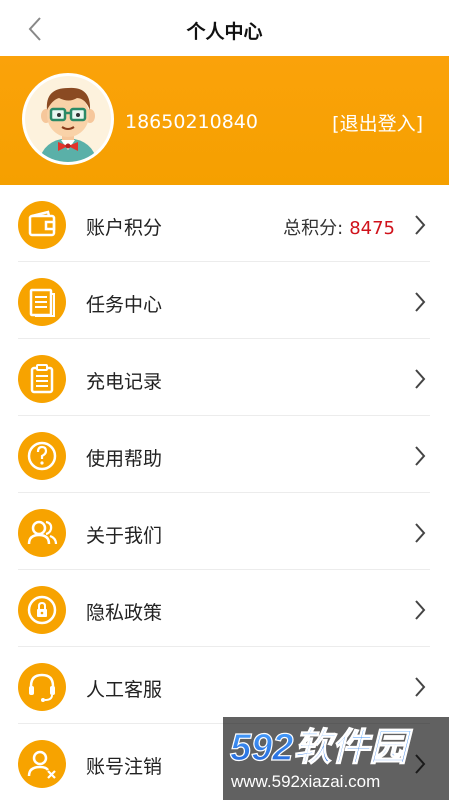  I want to click on navigation-bar: 个人中心, so click(224, 28).